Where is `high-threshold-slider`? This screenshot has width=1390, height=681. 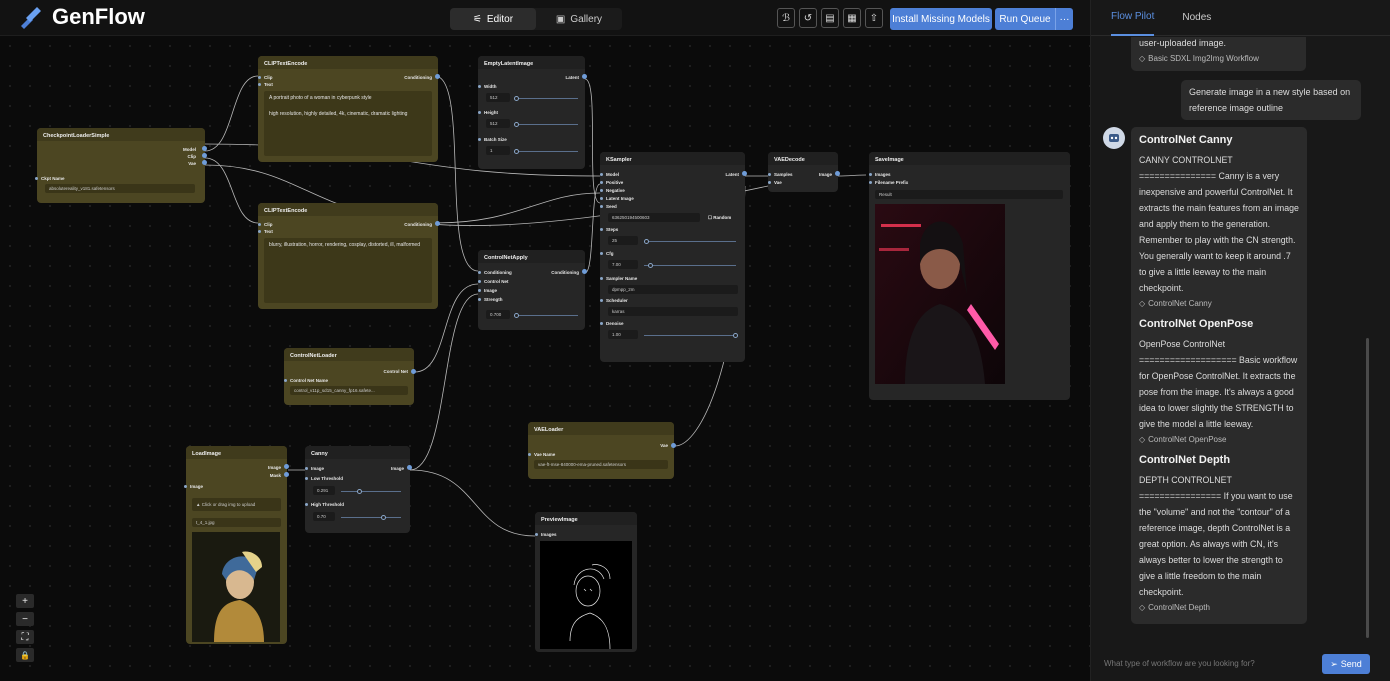 high-threshold-slider is located at coordinates (371, 517).